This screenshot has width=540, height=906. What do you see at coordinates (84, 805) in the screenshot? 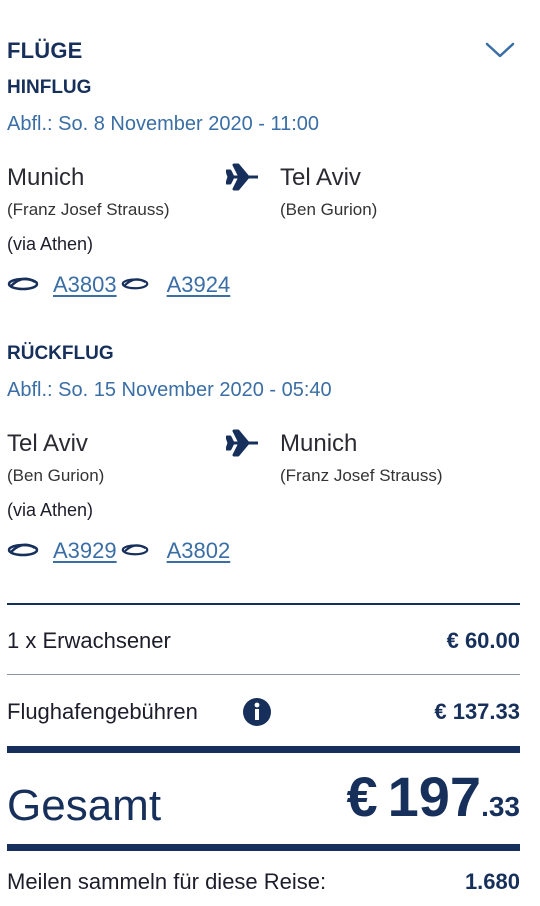
I see `total-label: Gesamt` at bounding box center [84, 805].